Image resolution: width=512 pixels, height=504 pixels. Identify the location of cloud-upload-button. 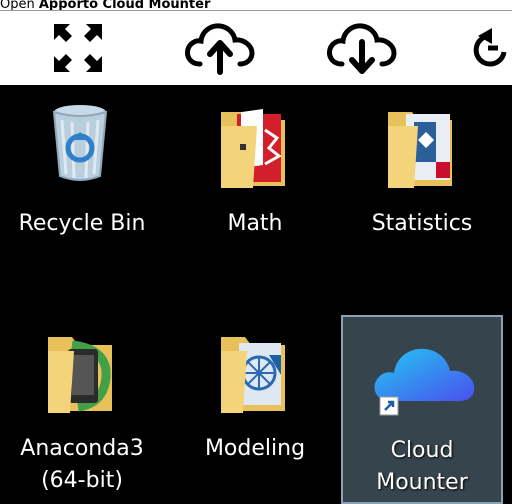
(220, 48).